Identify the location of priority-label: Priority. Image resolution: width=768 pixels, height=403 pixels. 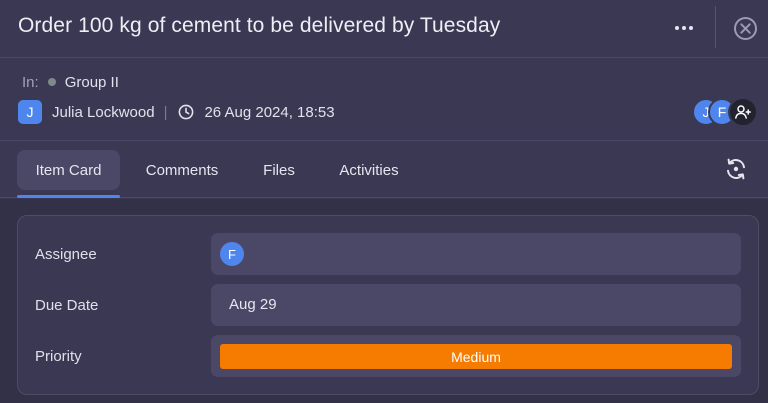
(58, 356).